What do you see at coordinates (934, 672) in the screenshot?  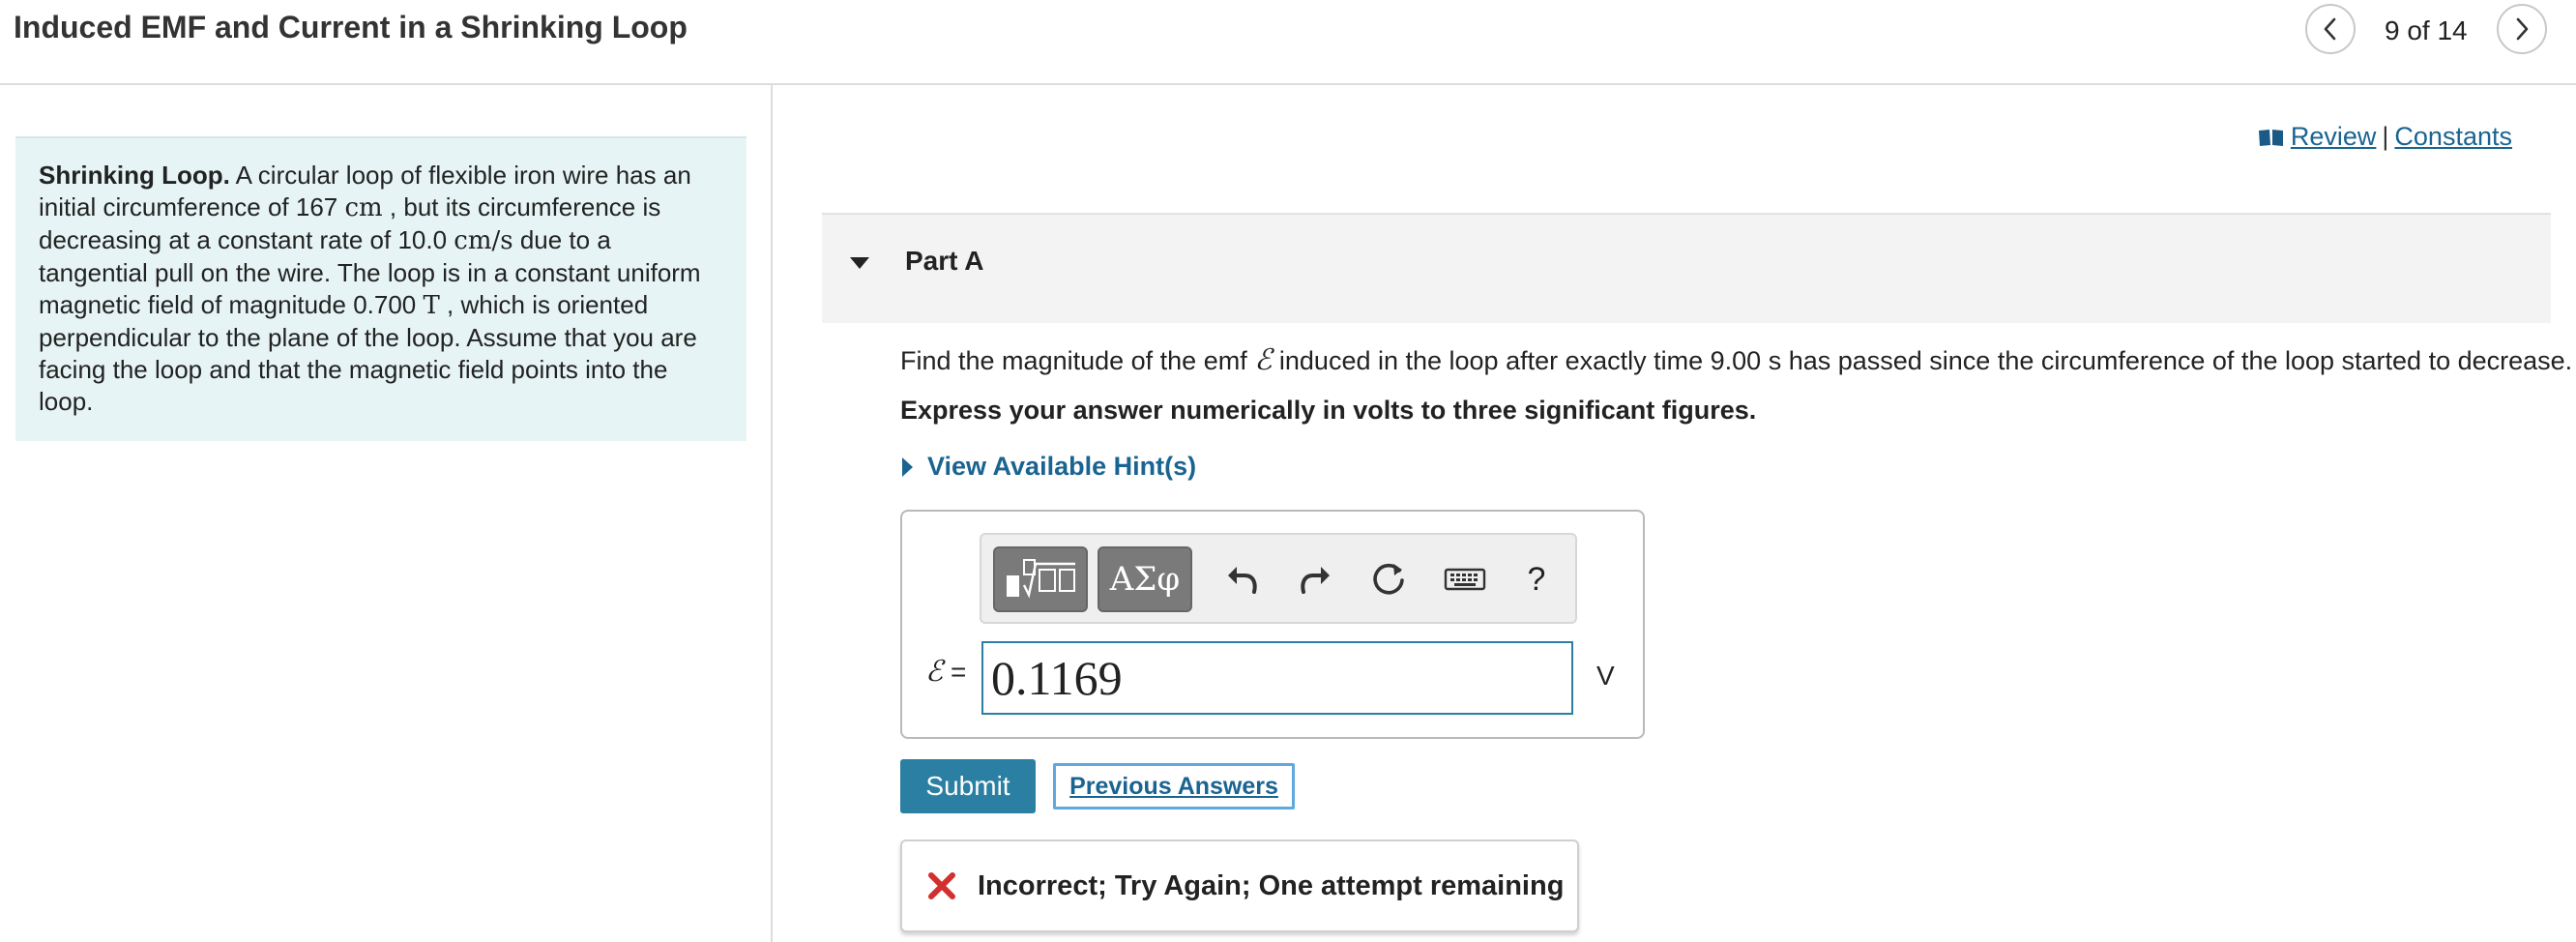 I see `answer-emf-symbol: ℰ` at bounding box center [934, 672].